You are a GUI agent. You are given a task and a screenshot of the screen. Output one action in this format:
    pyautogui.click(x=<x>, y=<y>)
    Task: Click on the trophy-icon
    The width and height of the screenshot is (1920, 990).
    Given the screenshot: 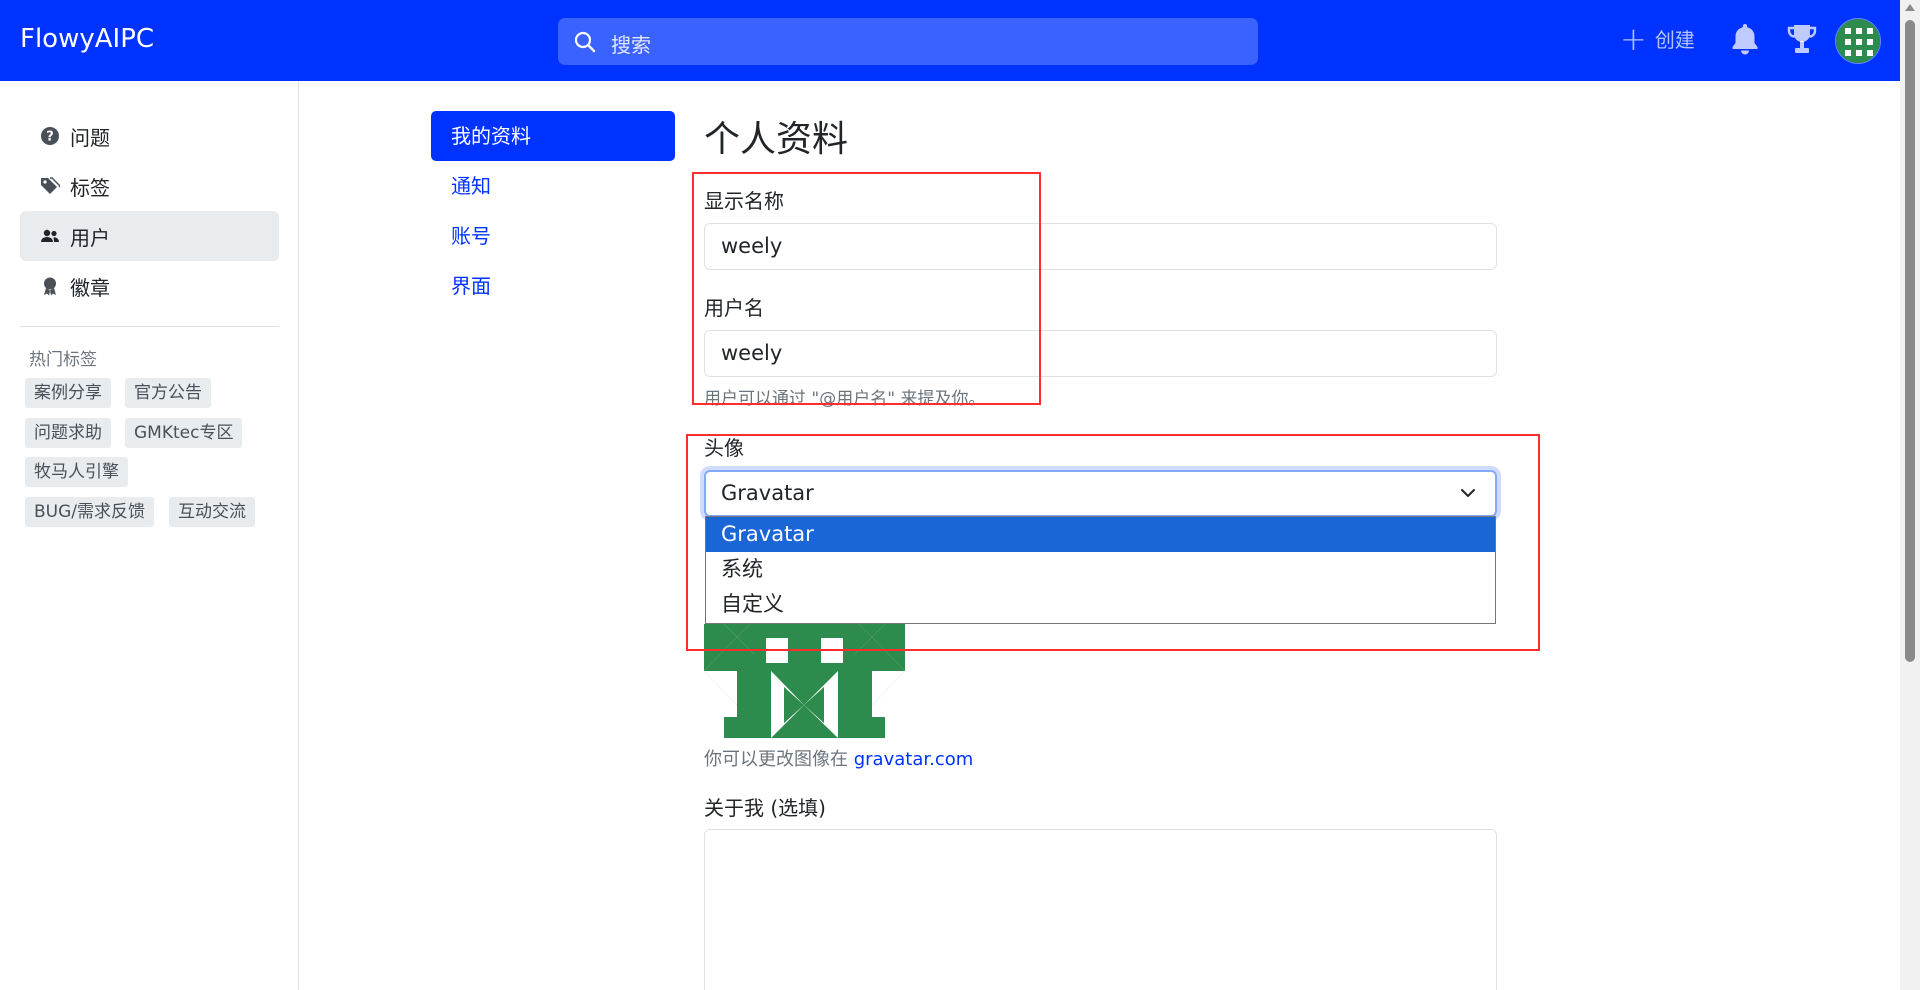 What is the action you would take?
    pyautogui.click(x=1802, y=41)
    